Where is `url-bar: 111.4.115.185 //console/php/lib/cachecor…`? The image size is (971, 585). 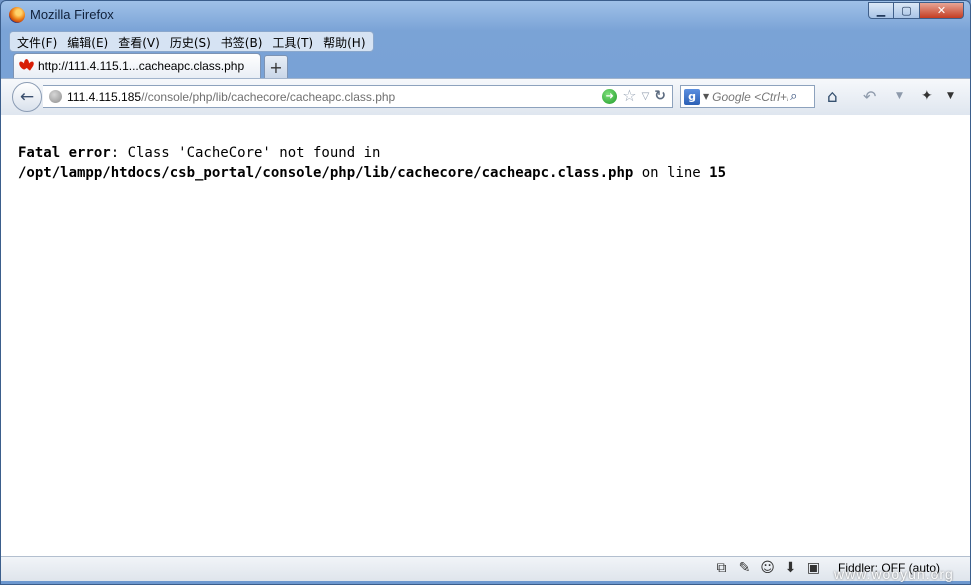
url-bar: 111.4.115.185 //console/php/lib/cachecor… is located at coordinates (358, 96).